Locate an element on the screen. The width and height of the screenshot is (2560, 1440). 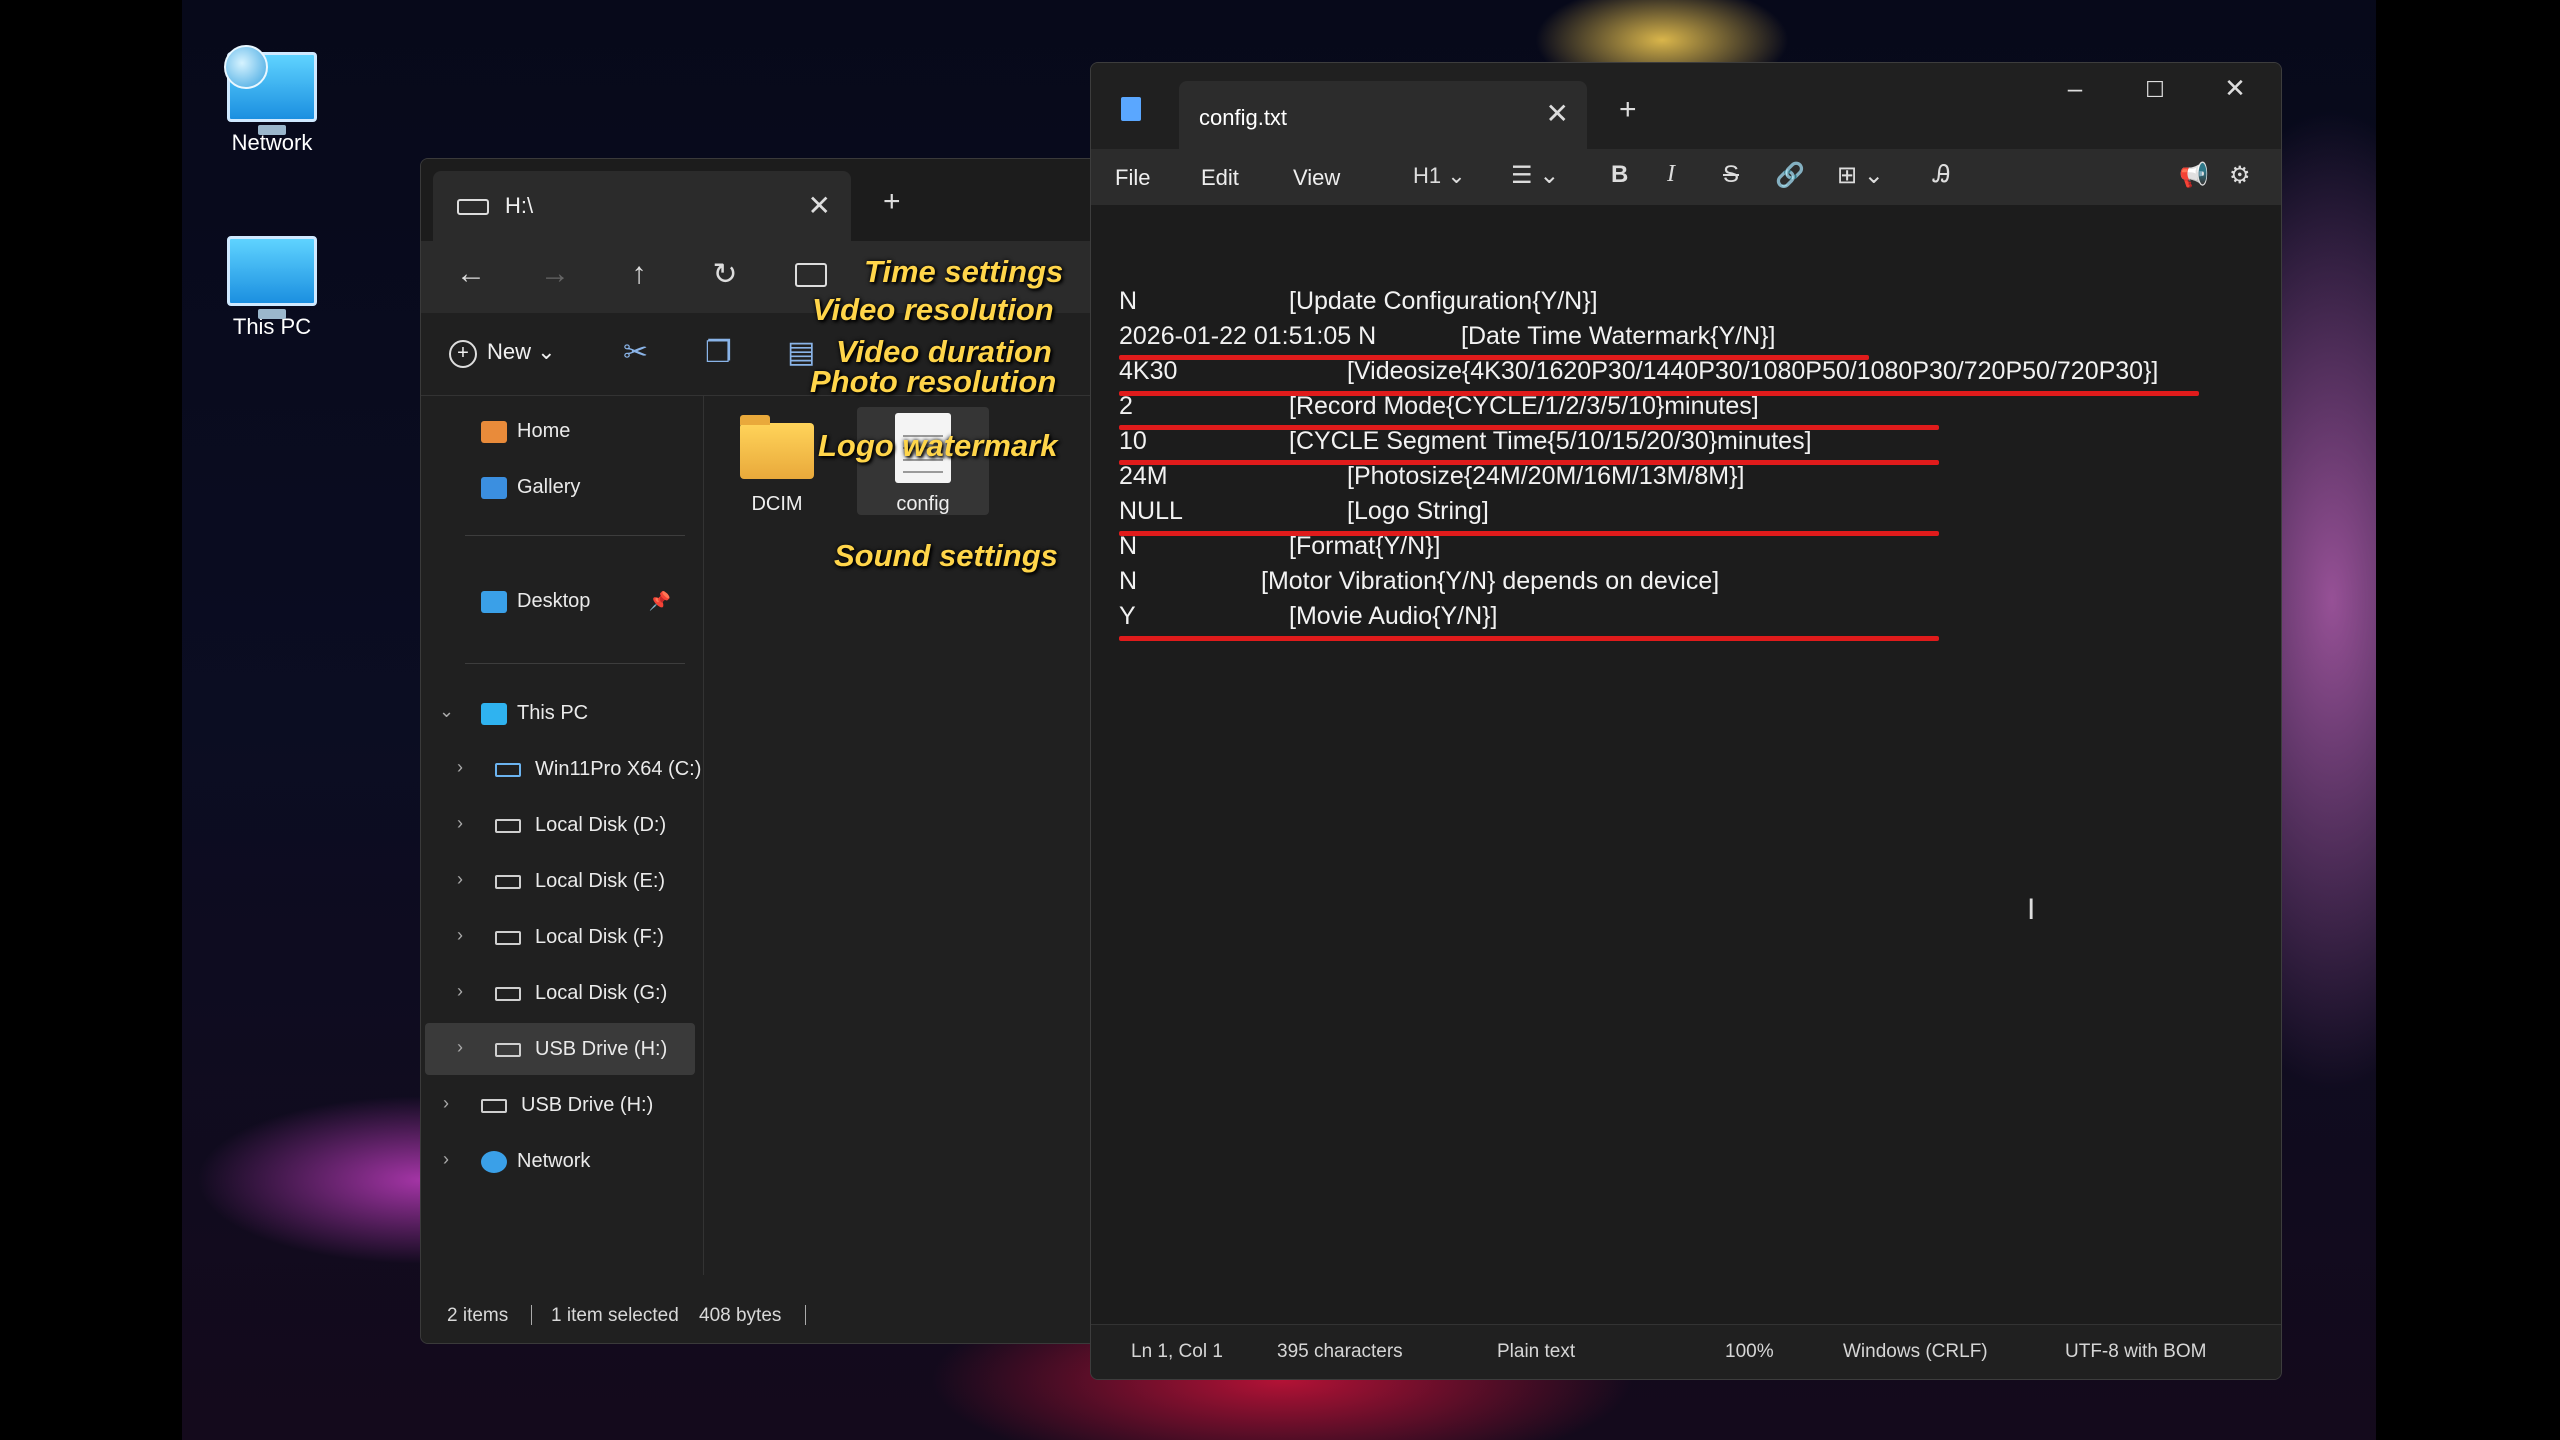
sidebar-item-gallery: Gallery is located at coordinates (530, 487).